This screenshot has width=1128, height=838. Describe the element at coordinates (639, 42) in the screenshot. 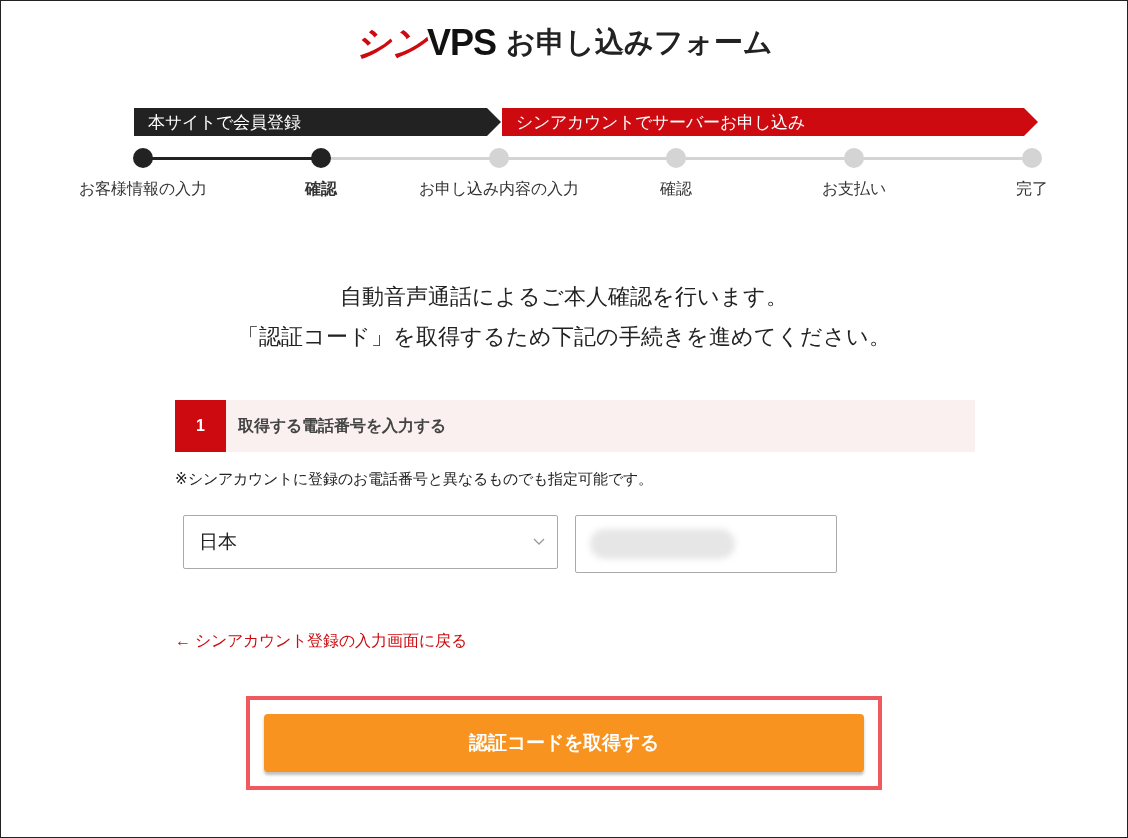

I see `page-title: お申し込みフォーム` at that location.